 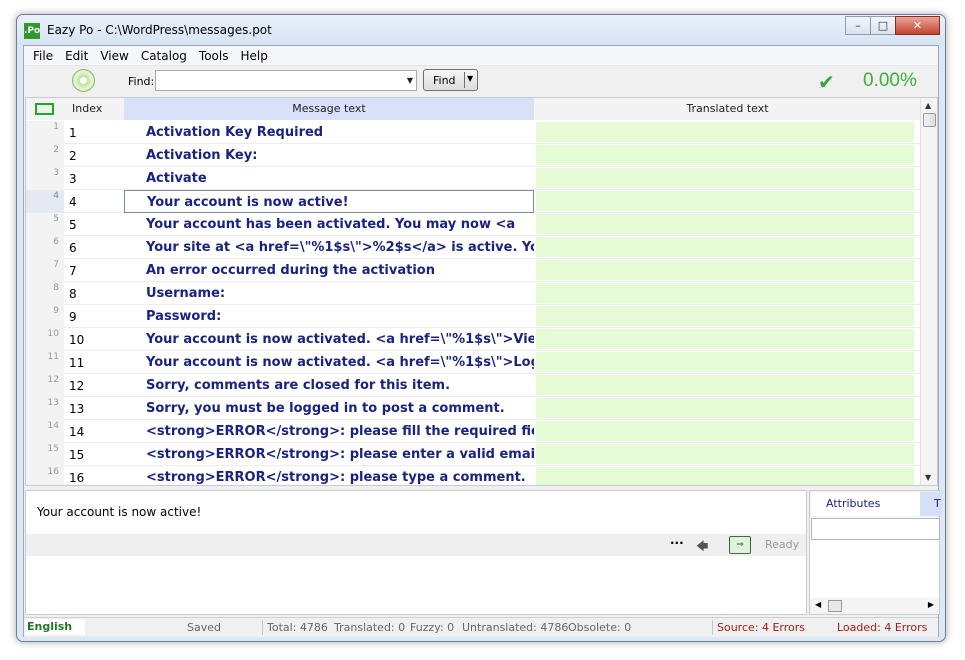 I want to click on table-row: 9 9 Password:, so click(x=473, y=316).